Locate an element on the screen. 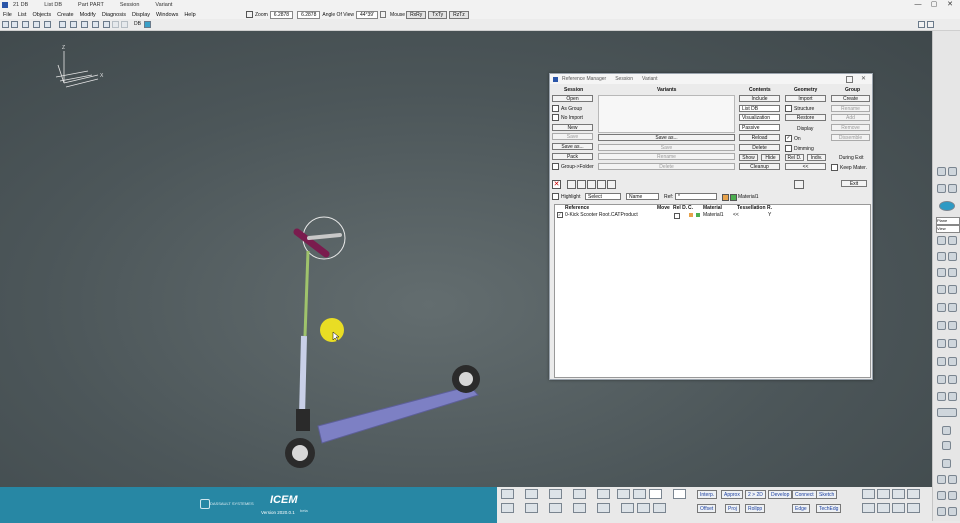 The height and width of the screenshot is (523, 960). cut-icon is located at coordinates (73, 24).